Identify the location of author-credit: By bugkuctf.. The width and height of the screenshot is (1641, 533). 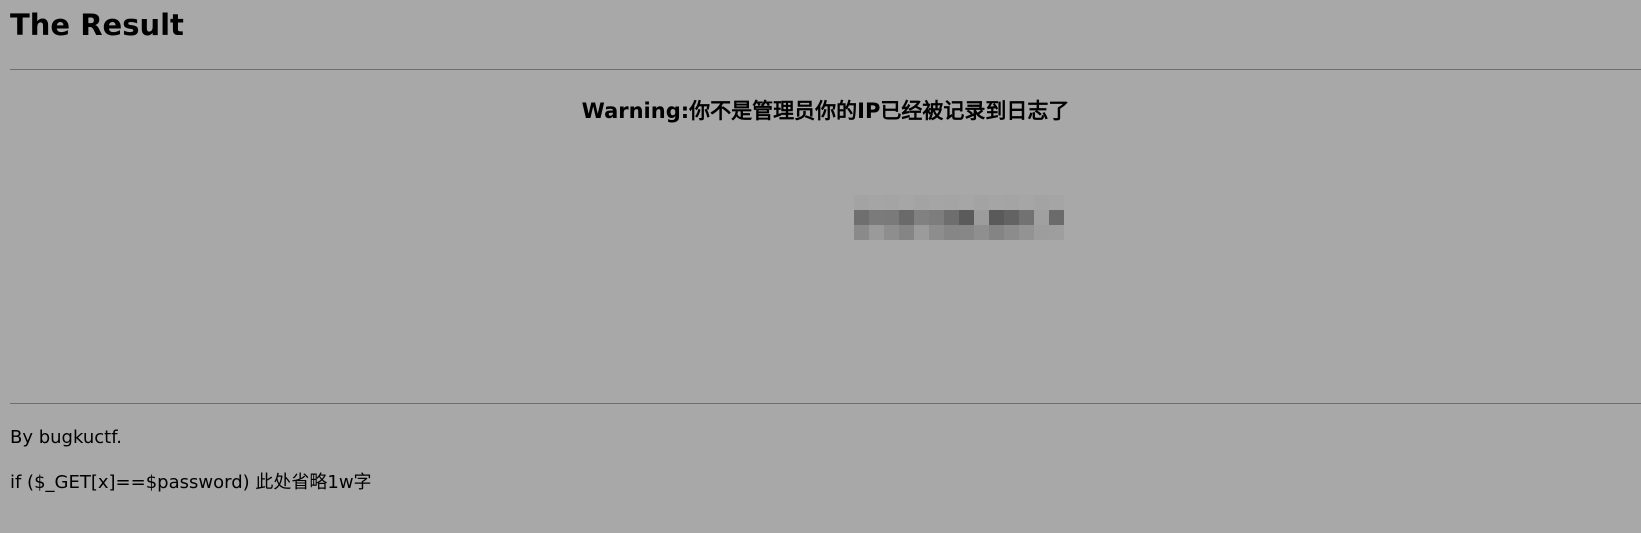
(66, 437).